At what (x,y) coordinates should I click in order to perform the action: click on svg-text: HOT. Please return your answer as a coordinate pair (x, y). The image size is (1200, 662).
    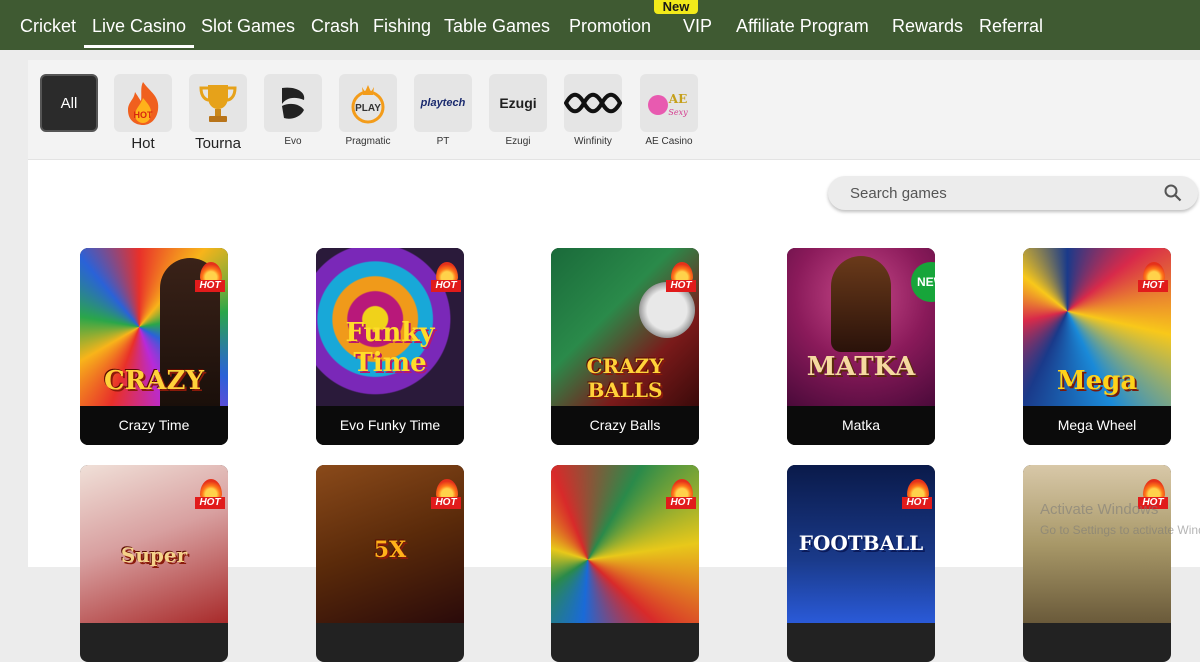
    Looking at the image, I should click on (144, 115).